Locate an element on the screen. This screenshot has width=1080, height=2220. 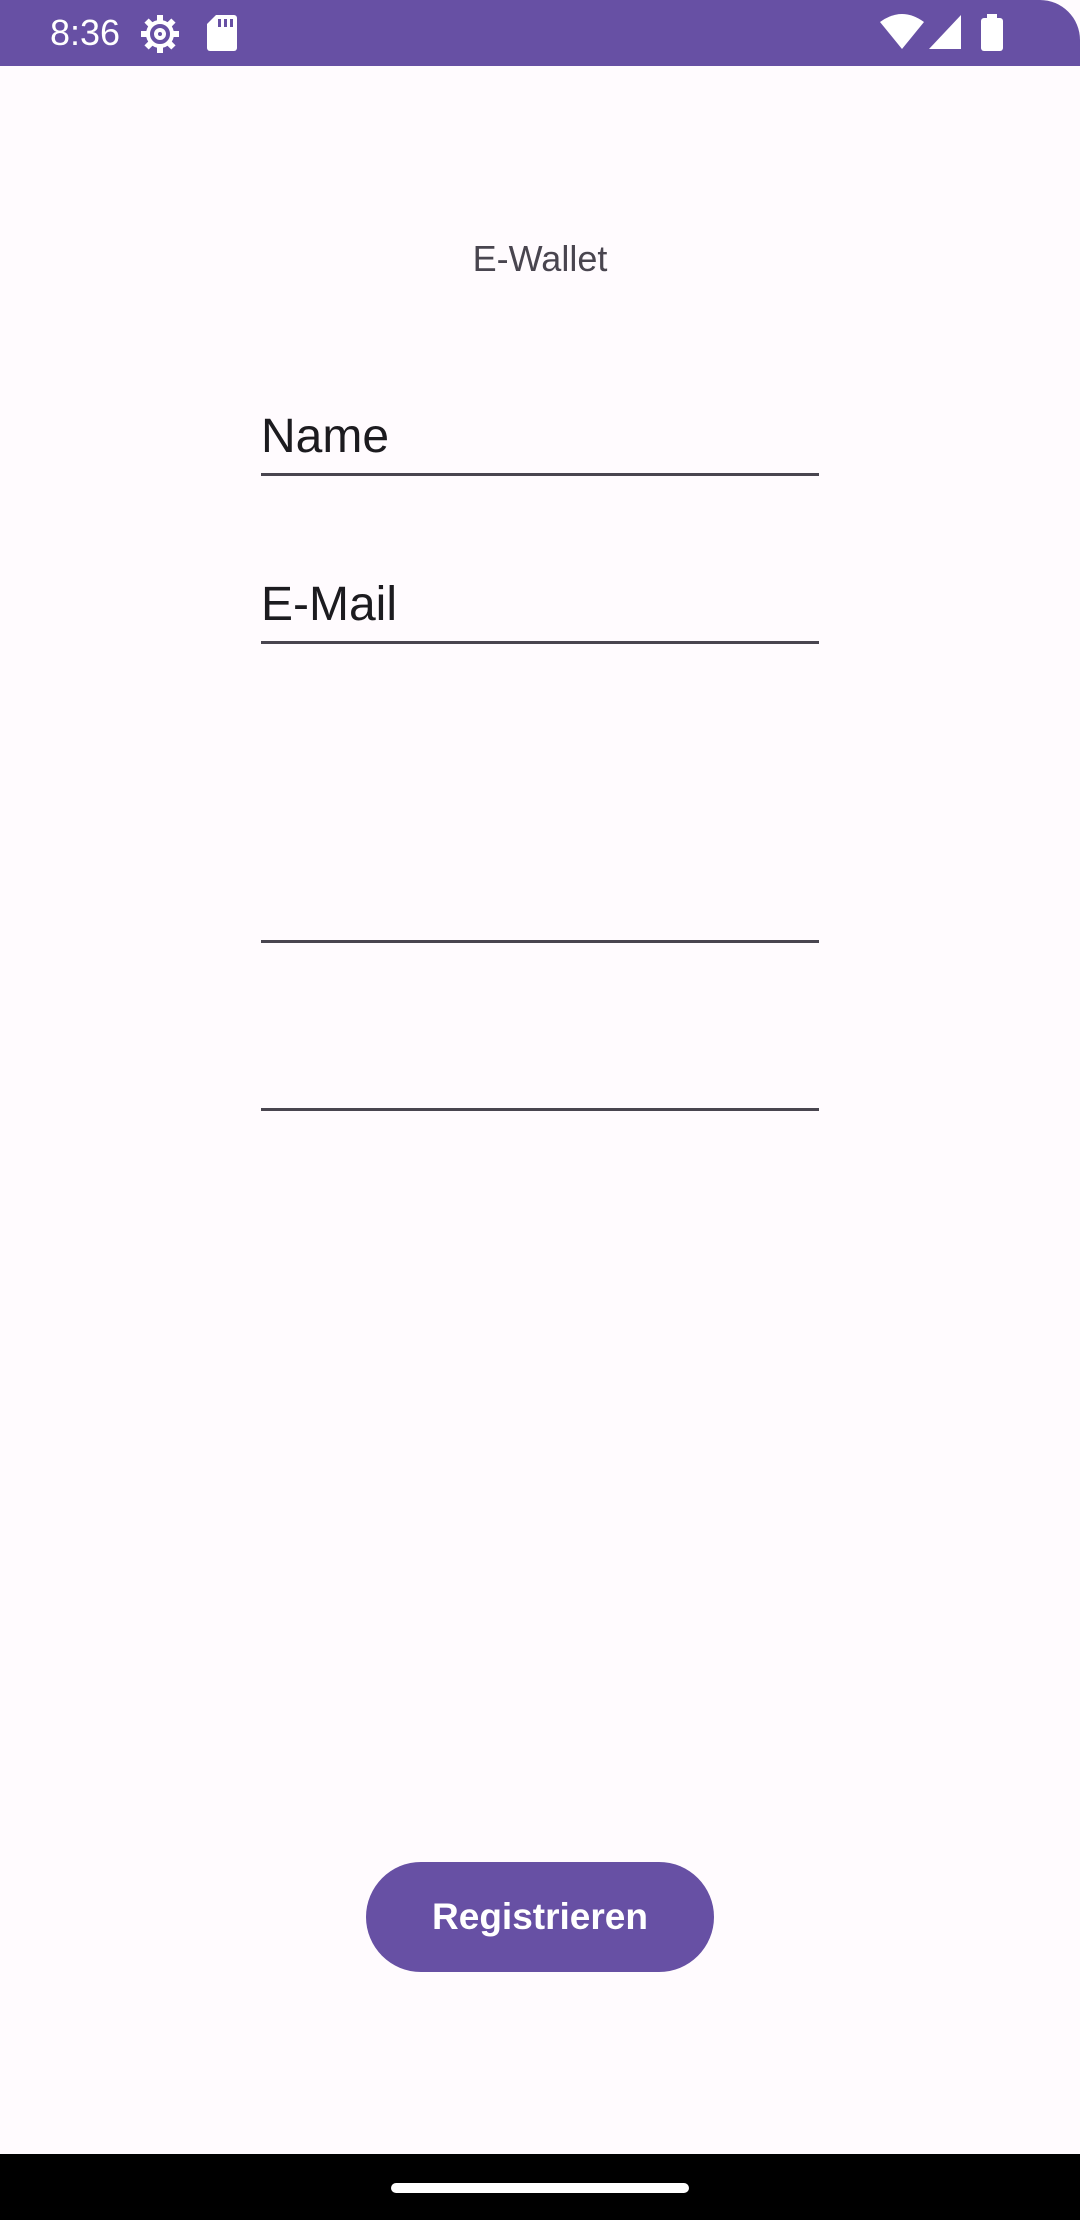
register-button: Registrieren is located at coordinates (540, 1917).